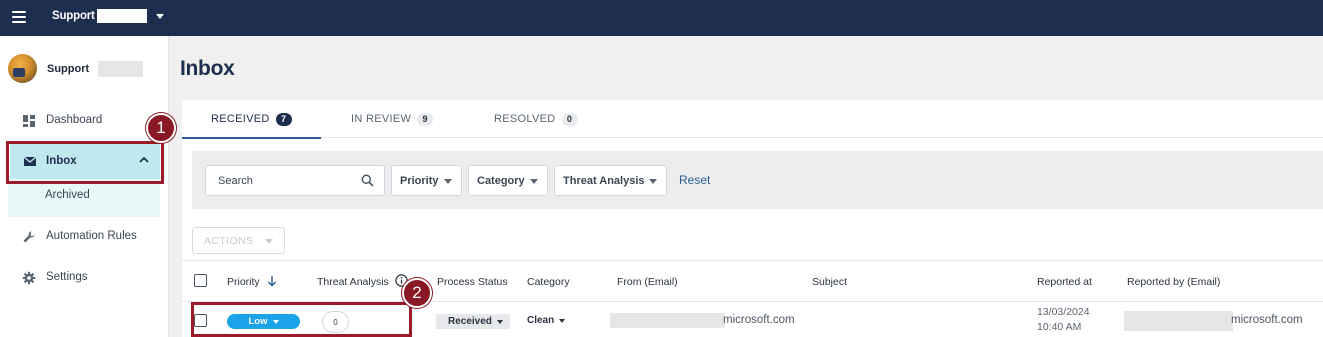 The height and width of the screenshot is (337, 1323). I want to click on reset-filters-link: Reset, so click(694, 180).